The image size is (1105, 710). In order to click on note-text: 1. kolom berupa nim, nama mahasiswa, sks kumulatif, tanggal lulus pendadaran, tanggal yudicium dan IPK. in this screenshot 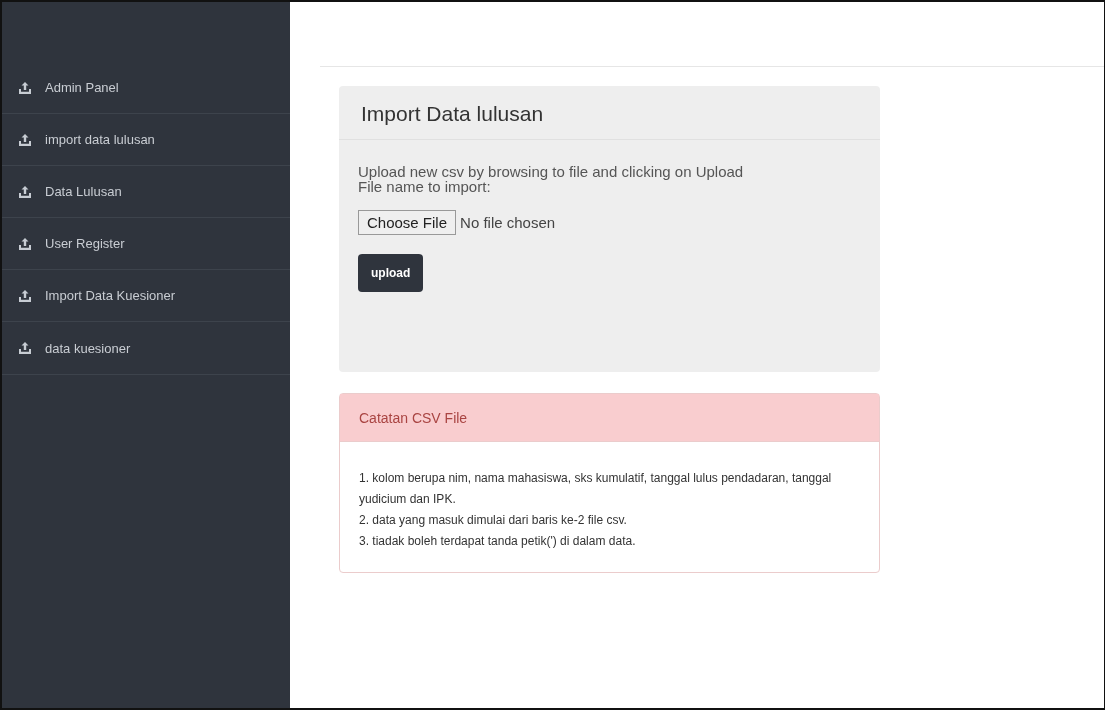, I will do `click(596, 489)`.